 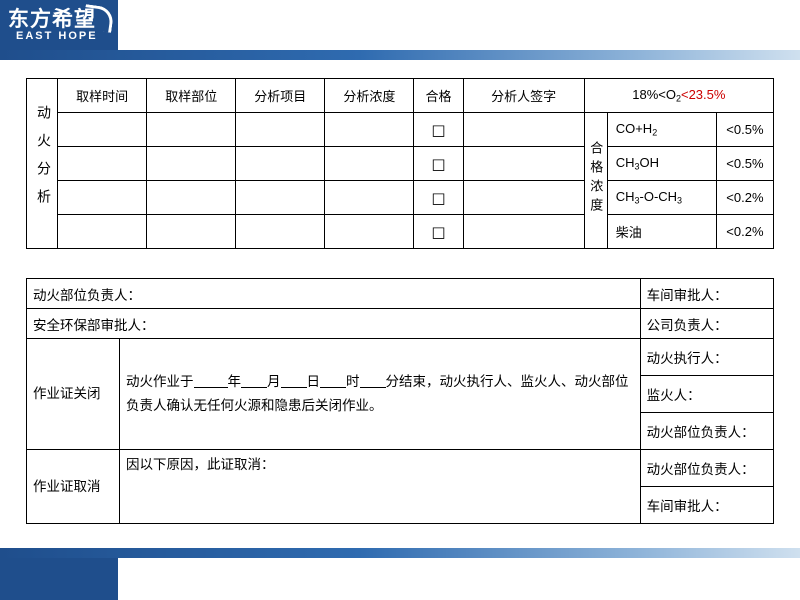 I want to click on field-hot-work-area-supervisor-cancel: 动火部位负责人：, so click(x=707, y=468).